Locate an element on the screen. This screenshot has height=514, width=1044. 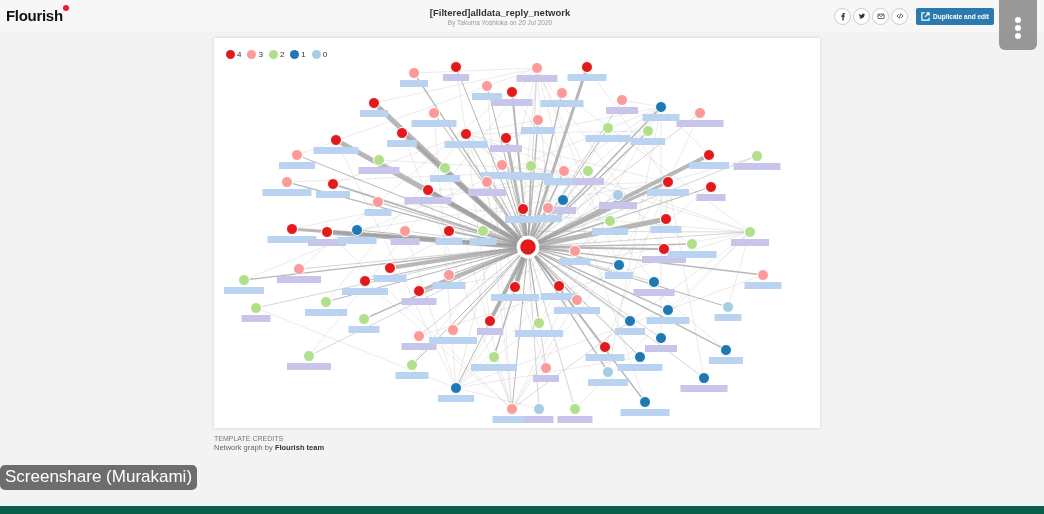
legend-label: 3 is located at coordinates (260, 54).